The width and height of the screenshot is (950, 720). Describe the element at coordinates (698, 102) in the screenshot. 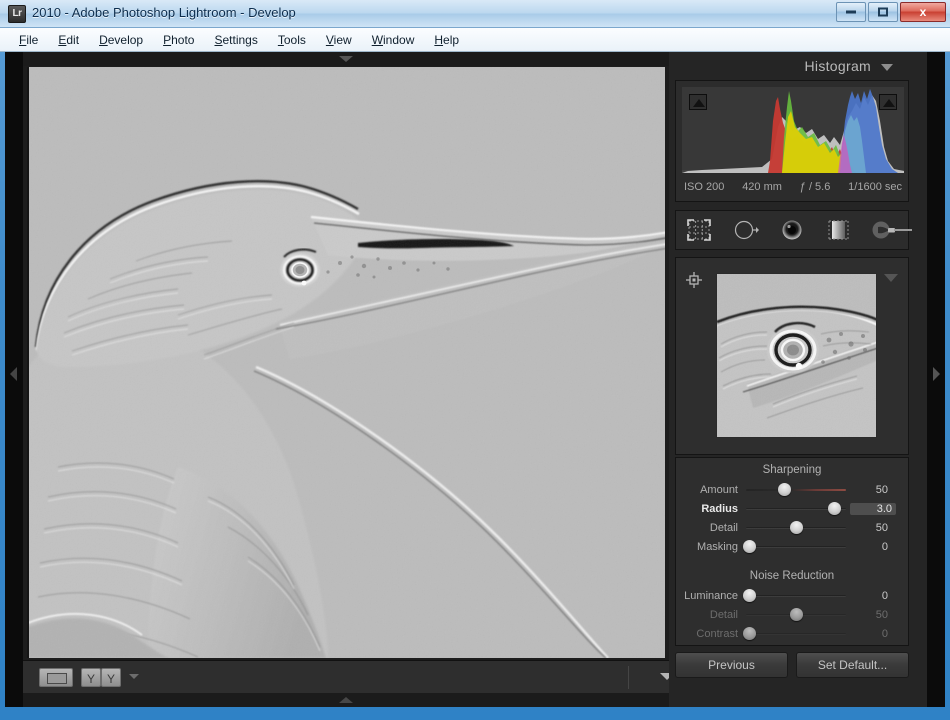

I see `shadow-clipping-indicator` at that location.